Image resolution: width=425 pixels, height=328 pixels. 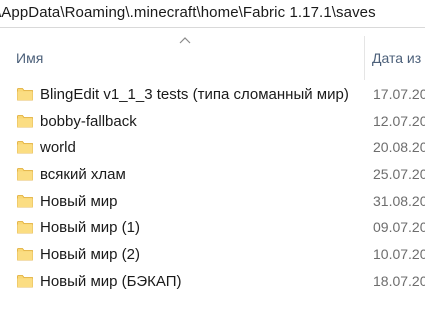 What do you see at coordinates (212, 281) in the screenshot?
I see `file-row: Новый мир (БЭКАП) 18.07.20` at bounding box center [212, 281].